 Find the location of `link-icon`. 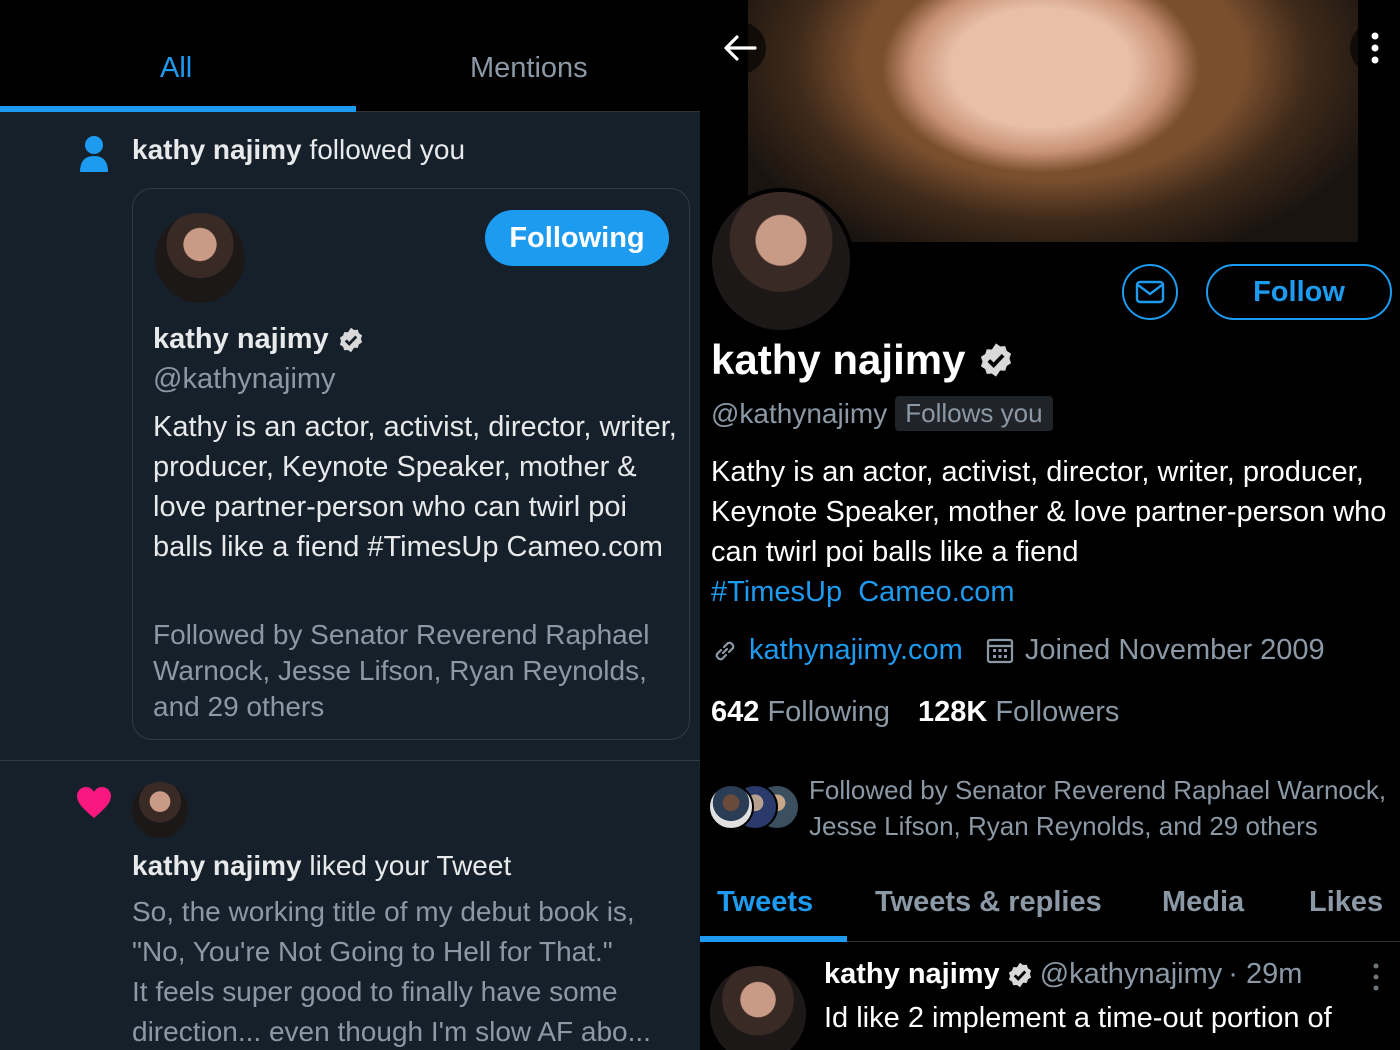

link-icon is located at coordinates (725, 650).